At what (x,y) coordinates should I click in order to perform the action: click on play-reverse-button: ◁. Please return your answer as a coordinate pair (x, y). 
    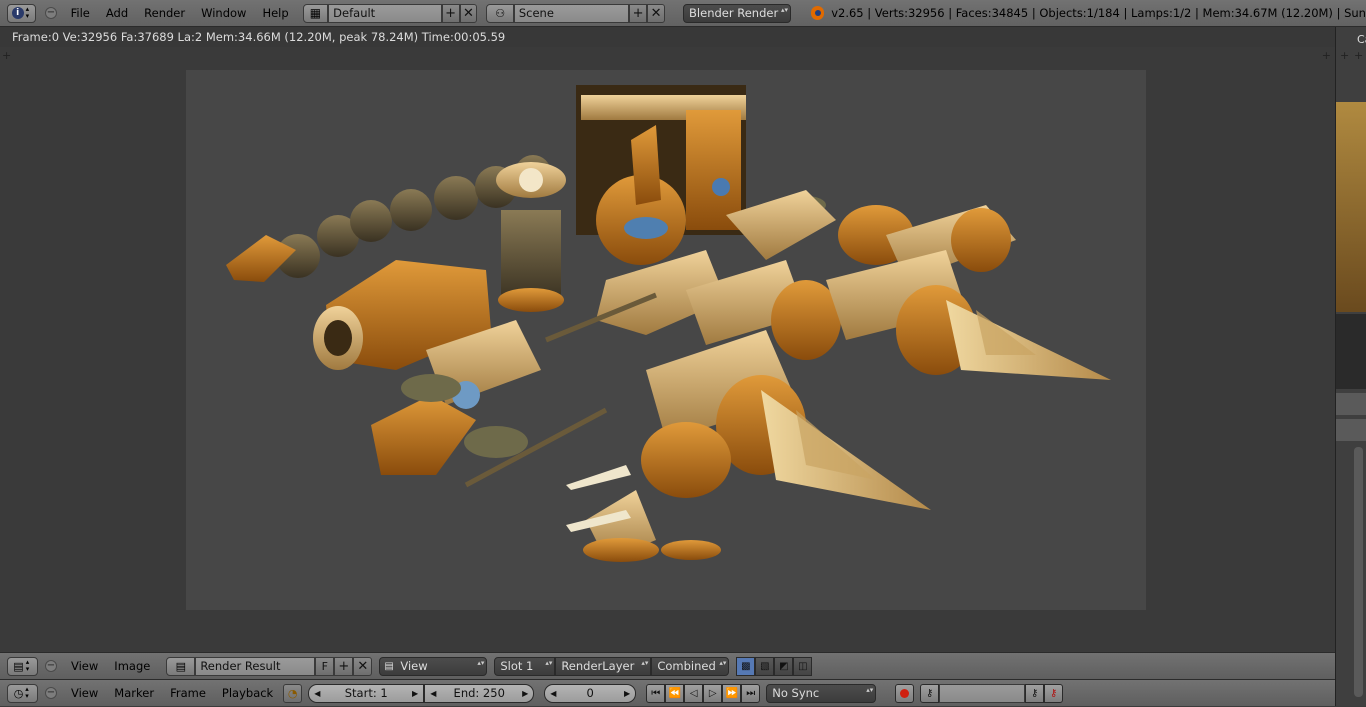
    Looking at the image, I should click on (694, 693).